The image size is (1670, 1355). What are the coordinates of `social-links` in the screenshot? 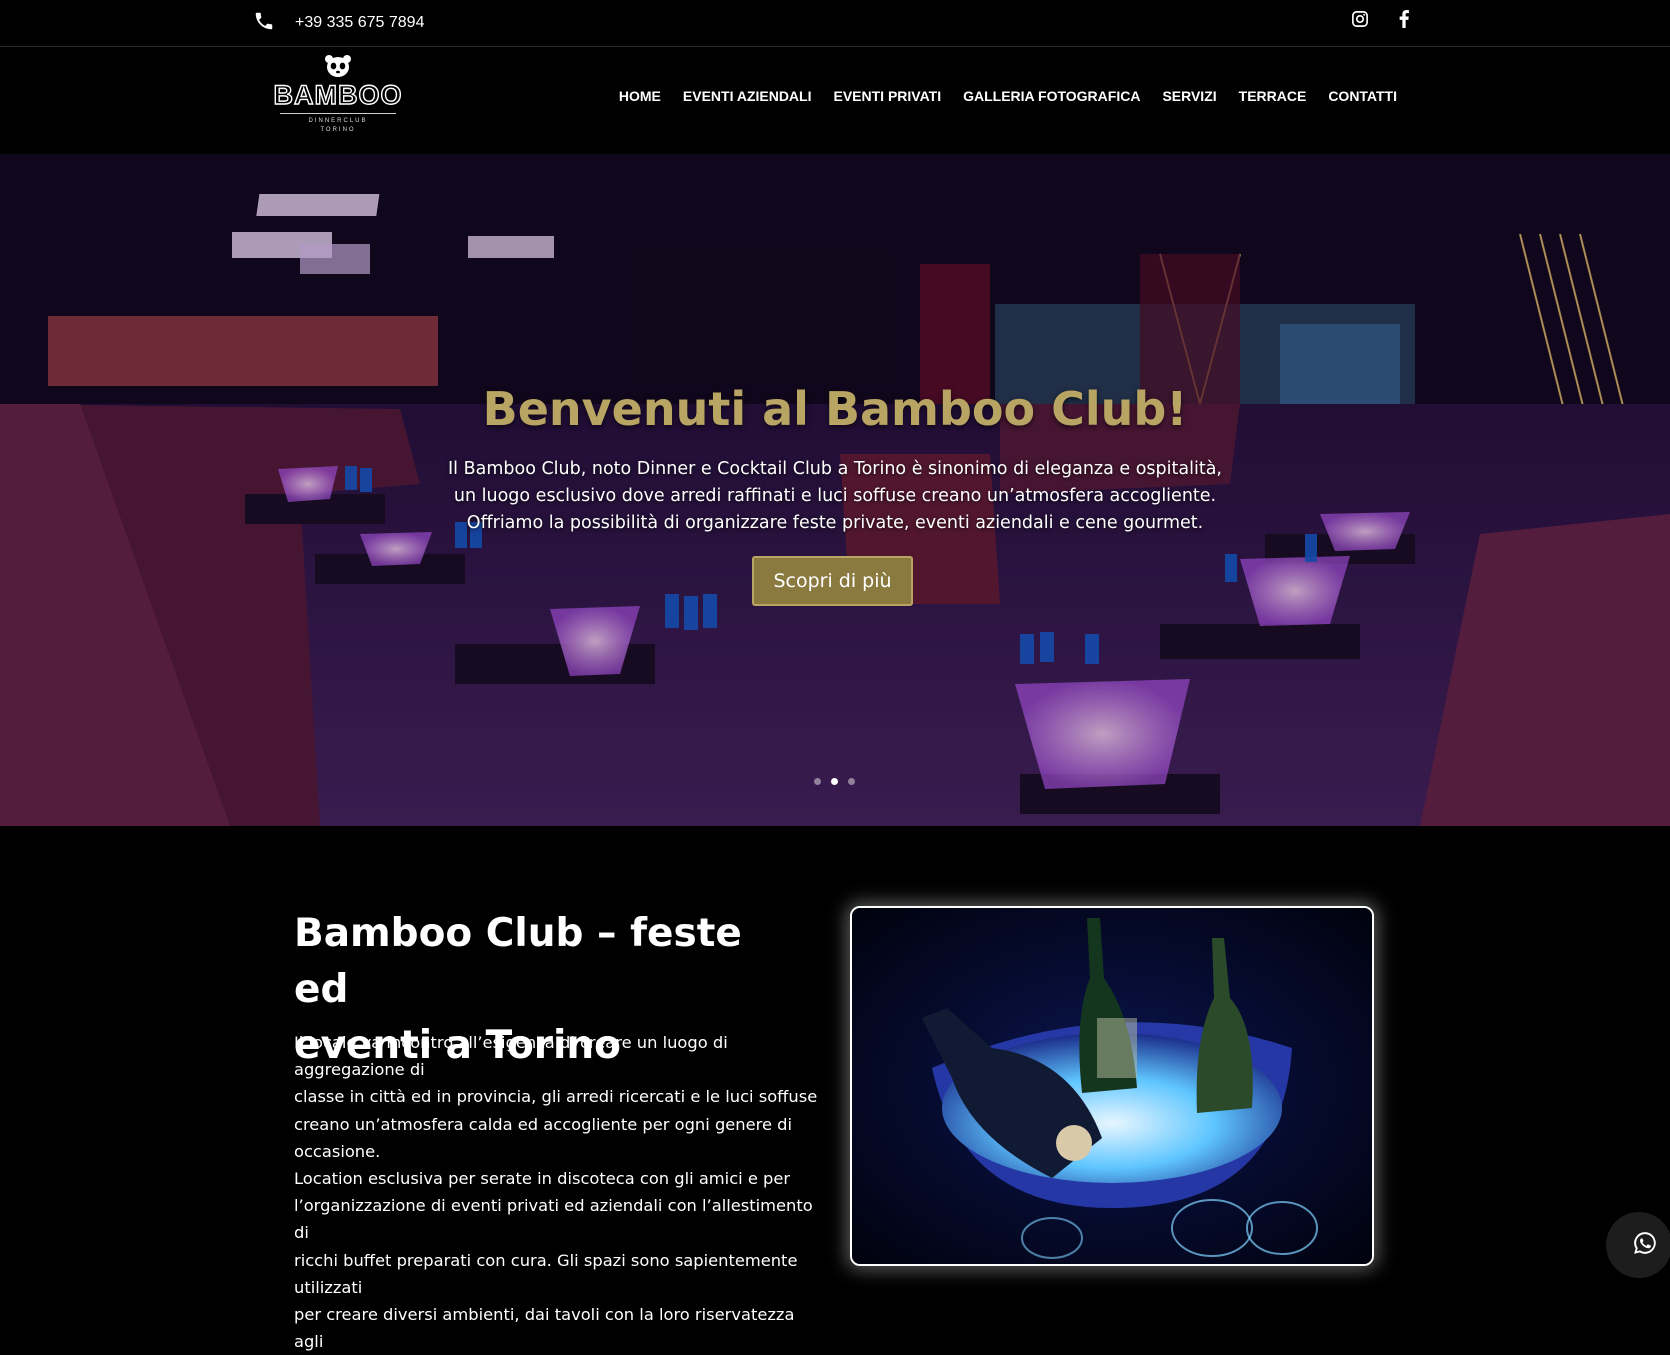 It's located at (1382, 19).